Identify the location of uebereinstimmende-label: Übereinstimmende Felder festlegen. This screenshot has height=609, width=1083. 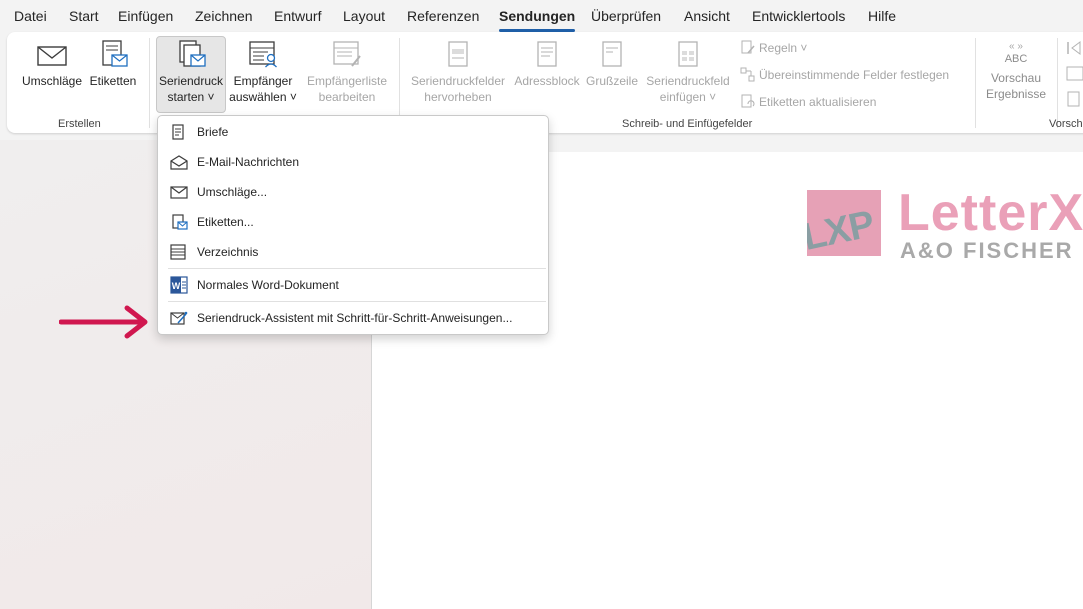
(854, 75).